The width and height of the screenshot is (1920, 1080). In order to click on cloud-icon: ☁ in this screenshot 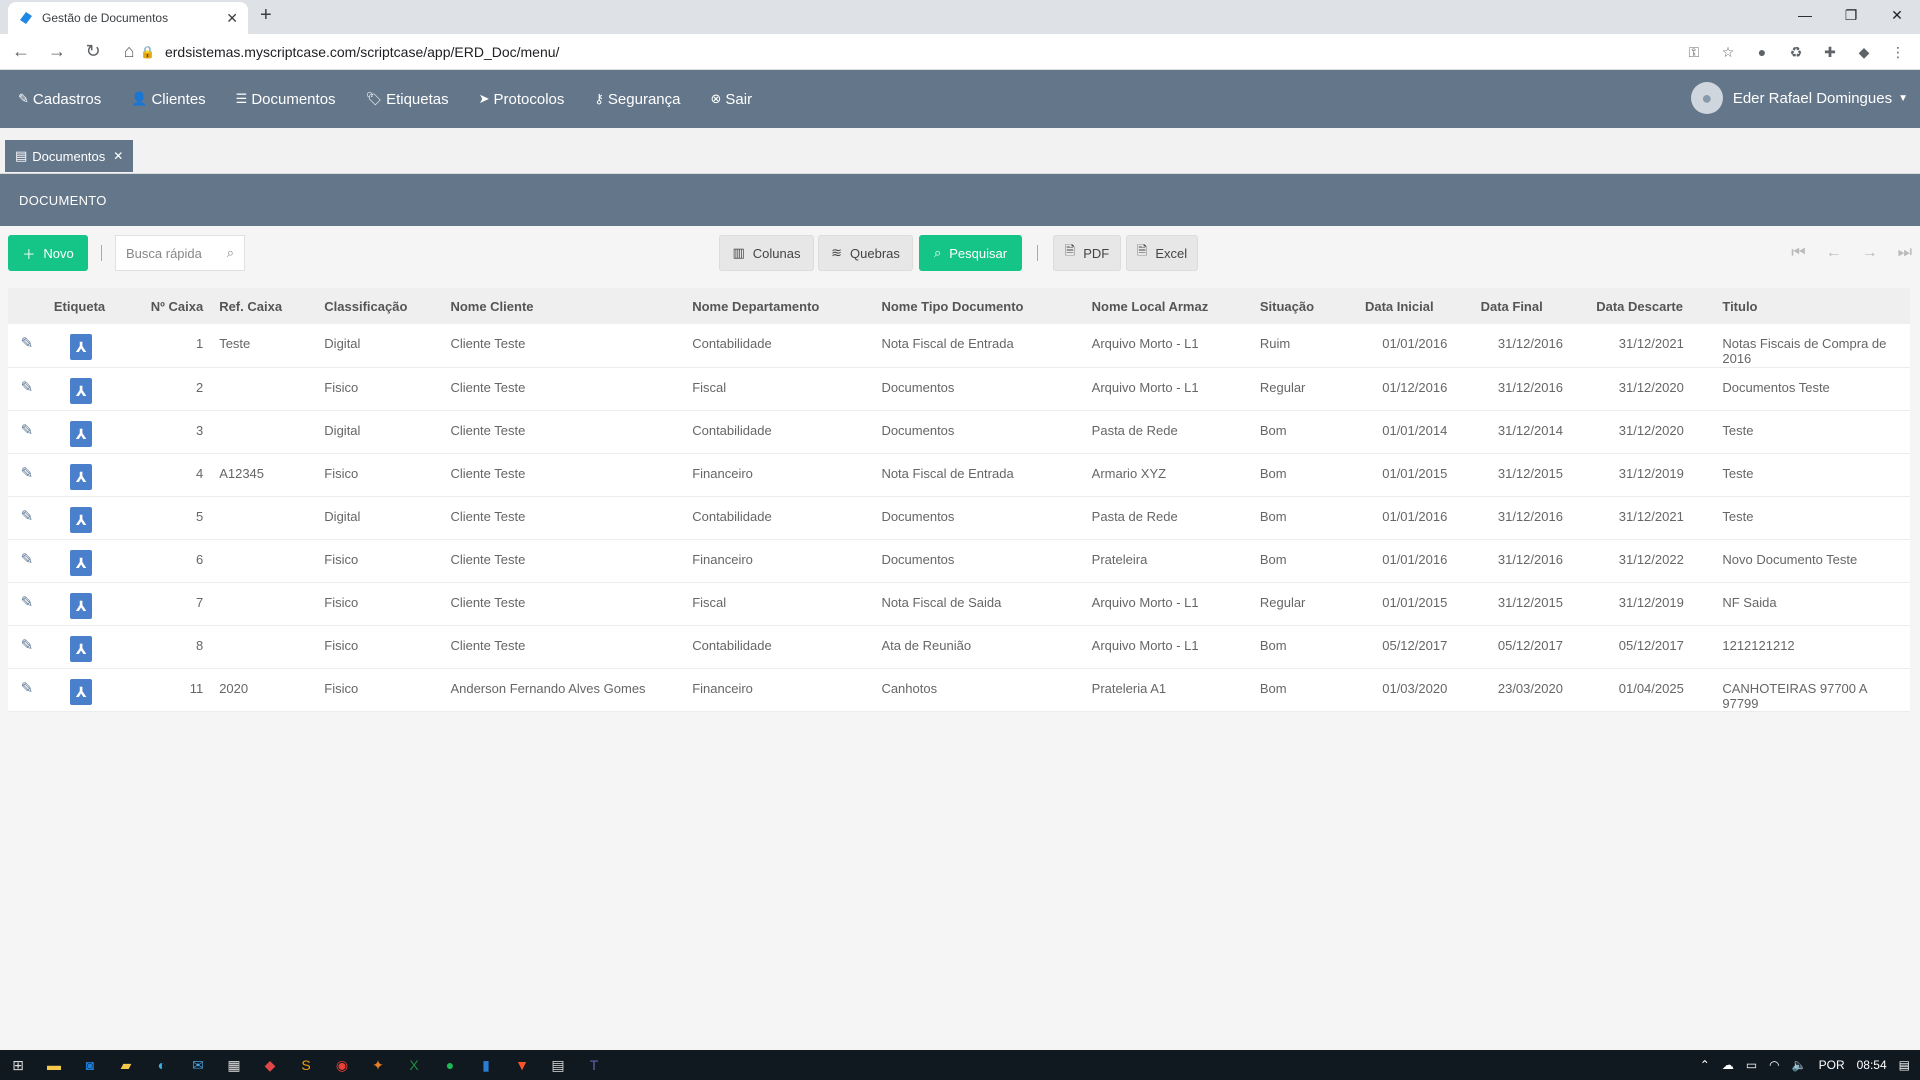, I will do `click(1728, 1065)`.